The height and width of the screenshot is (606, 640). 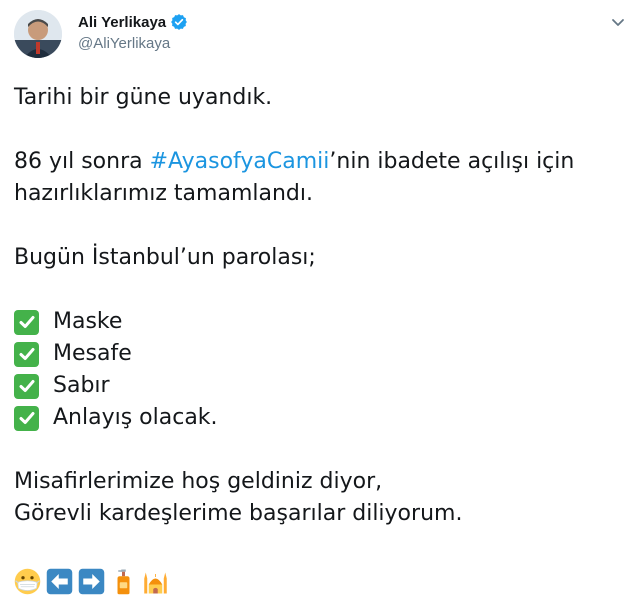 What do you see at coordinates (179, 22) in the screenshot?
I see `verified-badge-icon` at bounding box center [179, 22].